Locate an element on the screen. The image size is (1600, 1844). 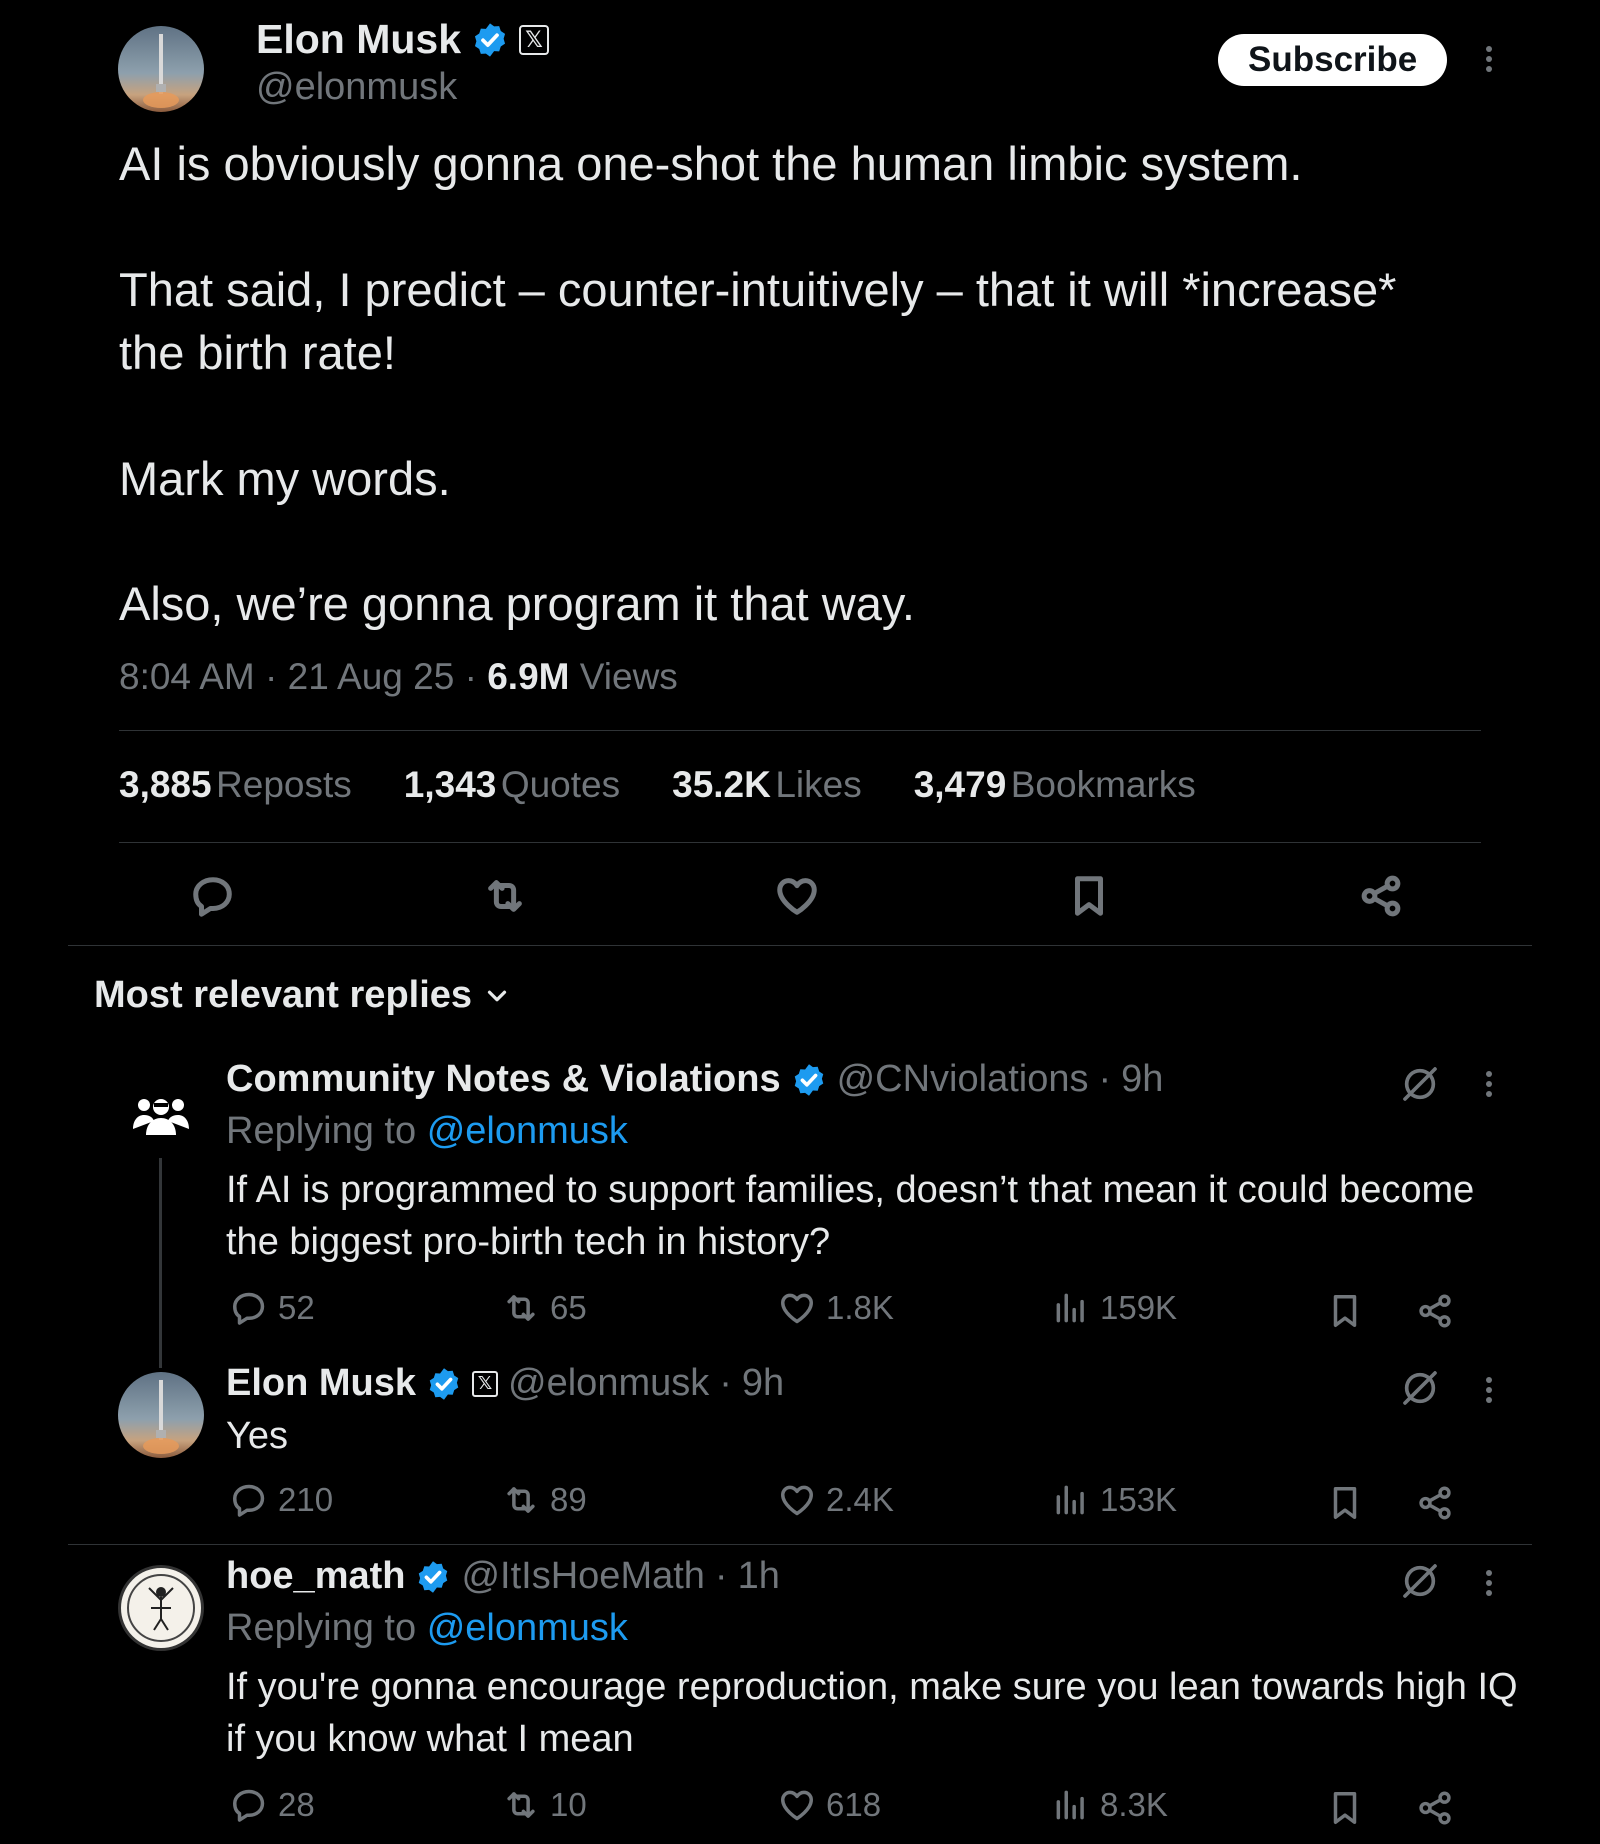
like-count: 618 is located at coordinates (854, 1804).